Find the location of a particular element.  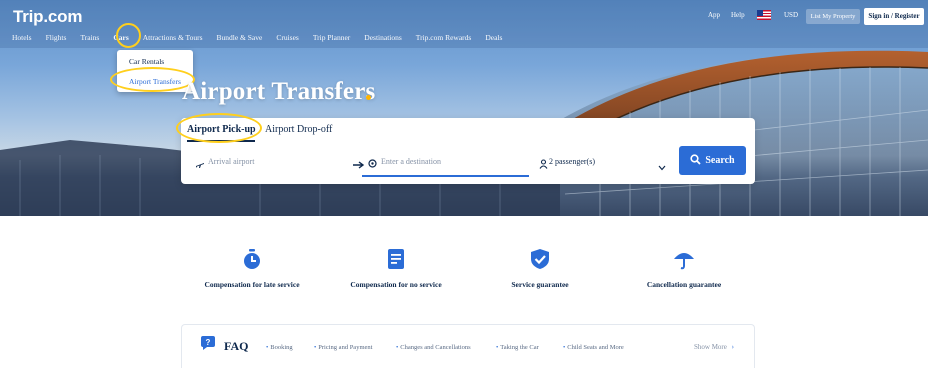

faq-link-child-seats: Child Seats and More is located at coordinates (593, 347).